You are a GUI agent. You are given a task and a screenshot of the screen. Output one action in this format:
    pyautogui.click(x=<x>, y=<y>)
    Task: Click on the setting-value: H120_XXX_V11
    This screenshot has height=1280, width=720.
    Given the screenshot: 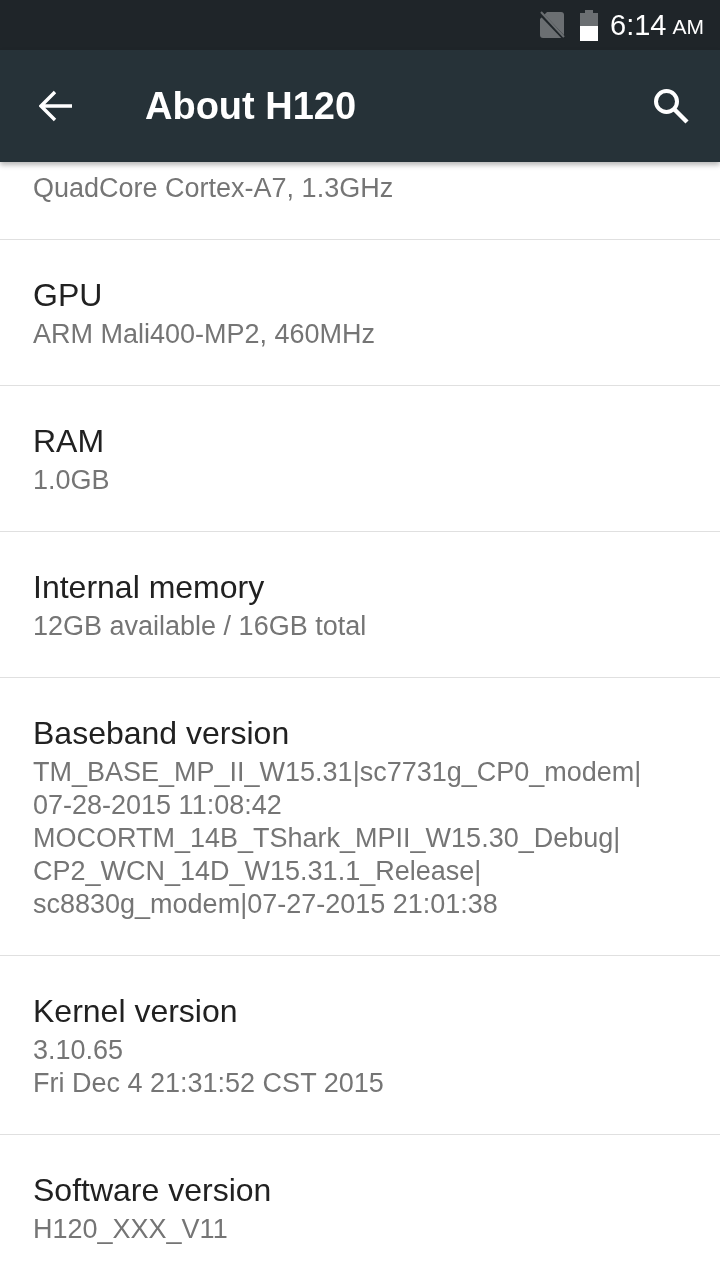 What is the action you would take?
    pyautogui.click(x=131, y=1229)
    